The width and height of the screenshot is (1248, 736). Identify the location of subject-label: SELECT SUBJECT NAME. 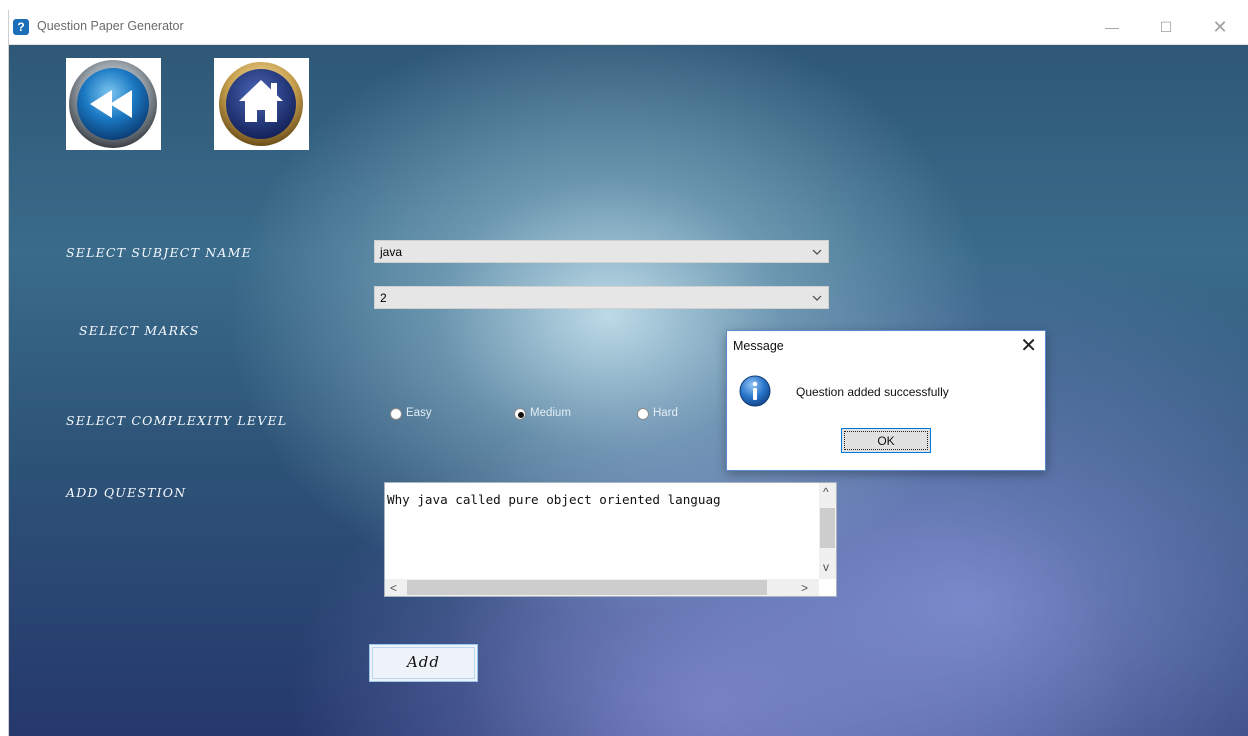
(159, 252).